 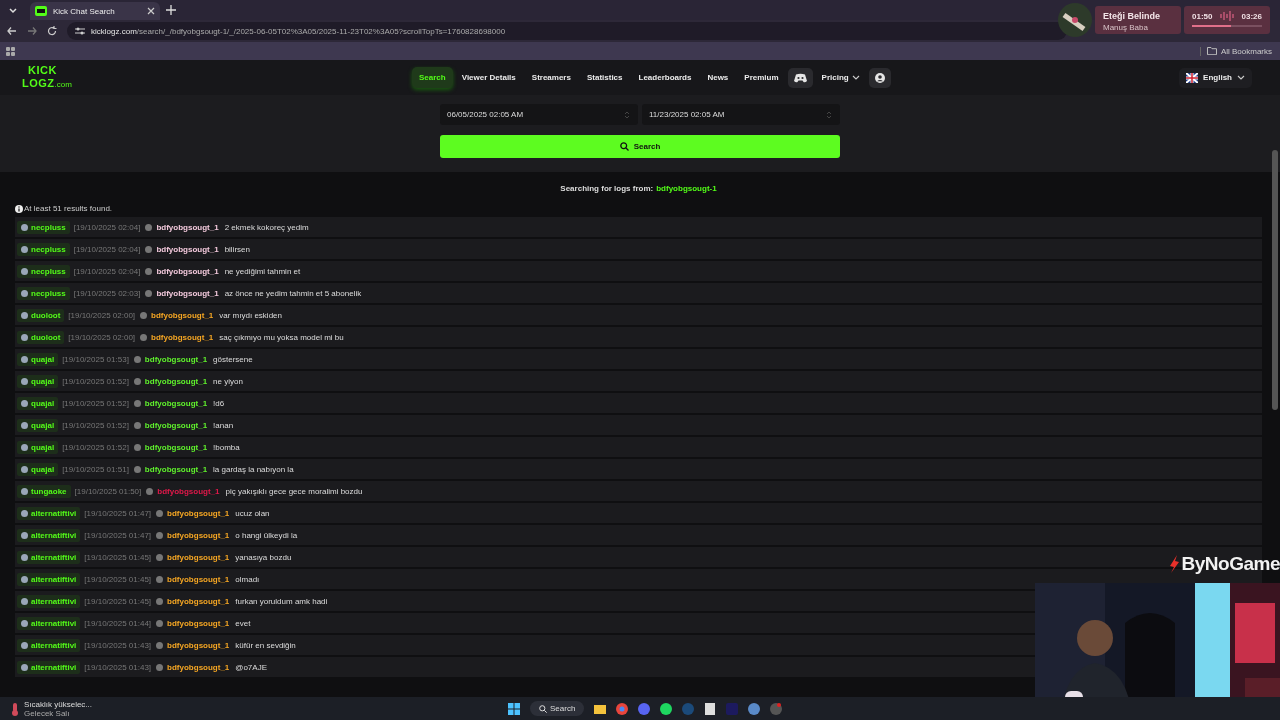 I want to click on language-selector: English, so click(x=1215, y=77).